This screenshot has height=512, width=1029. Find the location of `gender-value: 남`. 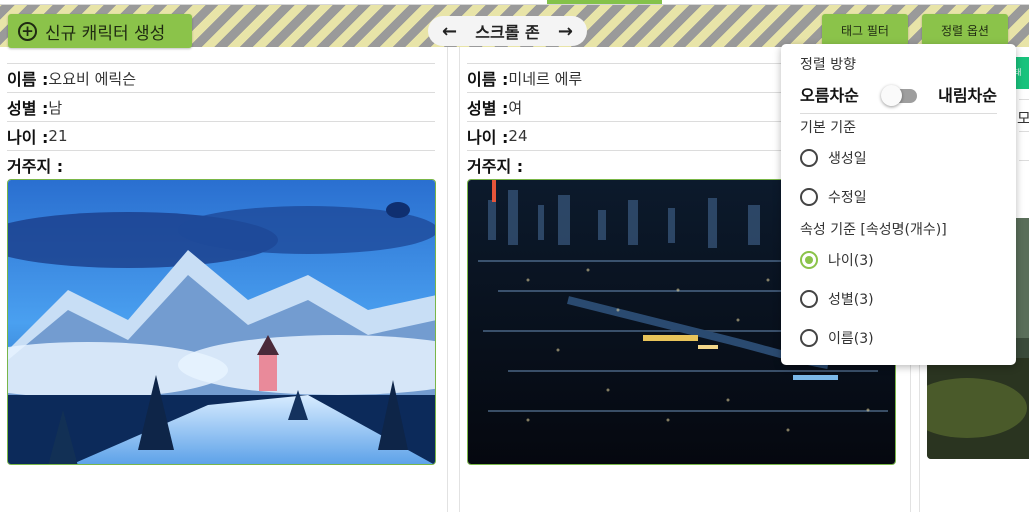

gender-value: 남 is located at coordinates (55, 107).